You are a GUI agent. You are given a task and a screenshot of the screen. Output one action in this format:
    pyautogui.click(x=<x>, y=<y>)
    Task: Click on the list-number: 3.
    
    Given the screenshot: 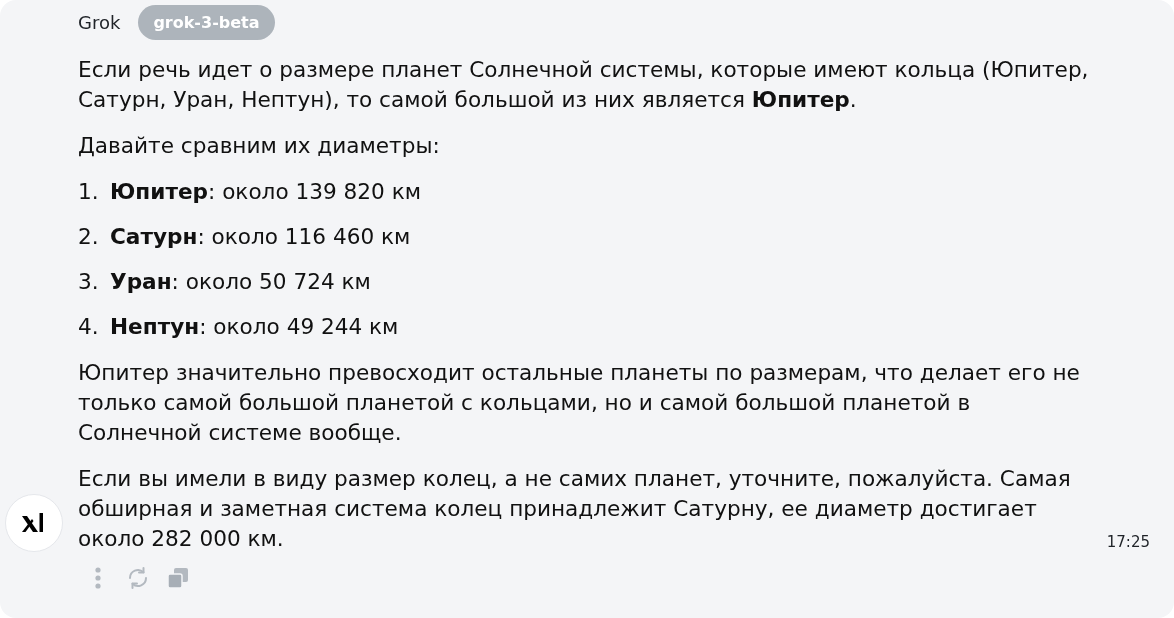 What is the action you would take?
    pyautogui.click(x=89, y=282)
    